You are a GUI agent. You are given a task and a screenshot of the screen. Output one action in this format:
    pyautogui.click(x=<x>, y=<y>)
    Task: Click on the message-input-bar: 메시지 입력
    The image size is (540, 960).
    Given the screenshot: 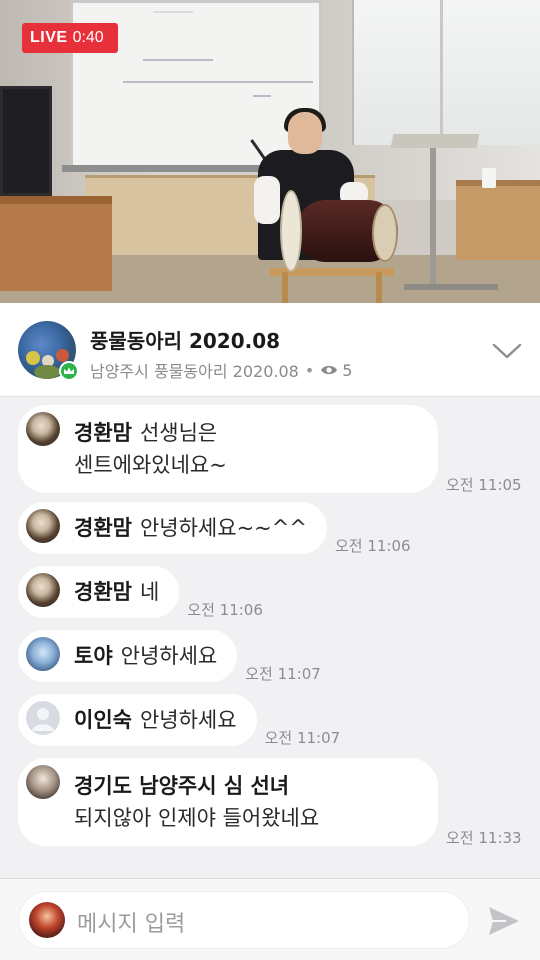 What is the action you would take?
    pyautogui.click(x=270, y=919)
    